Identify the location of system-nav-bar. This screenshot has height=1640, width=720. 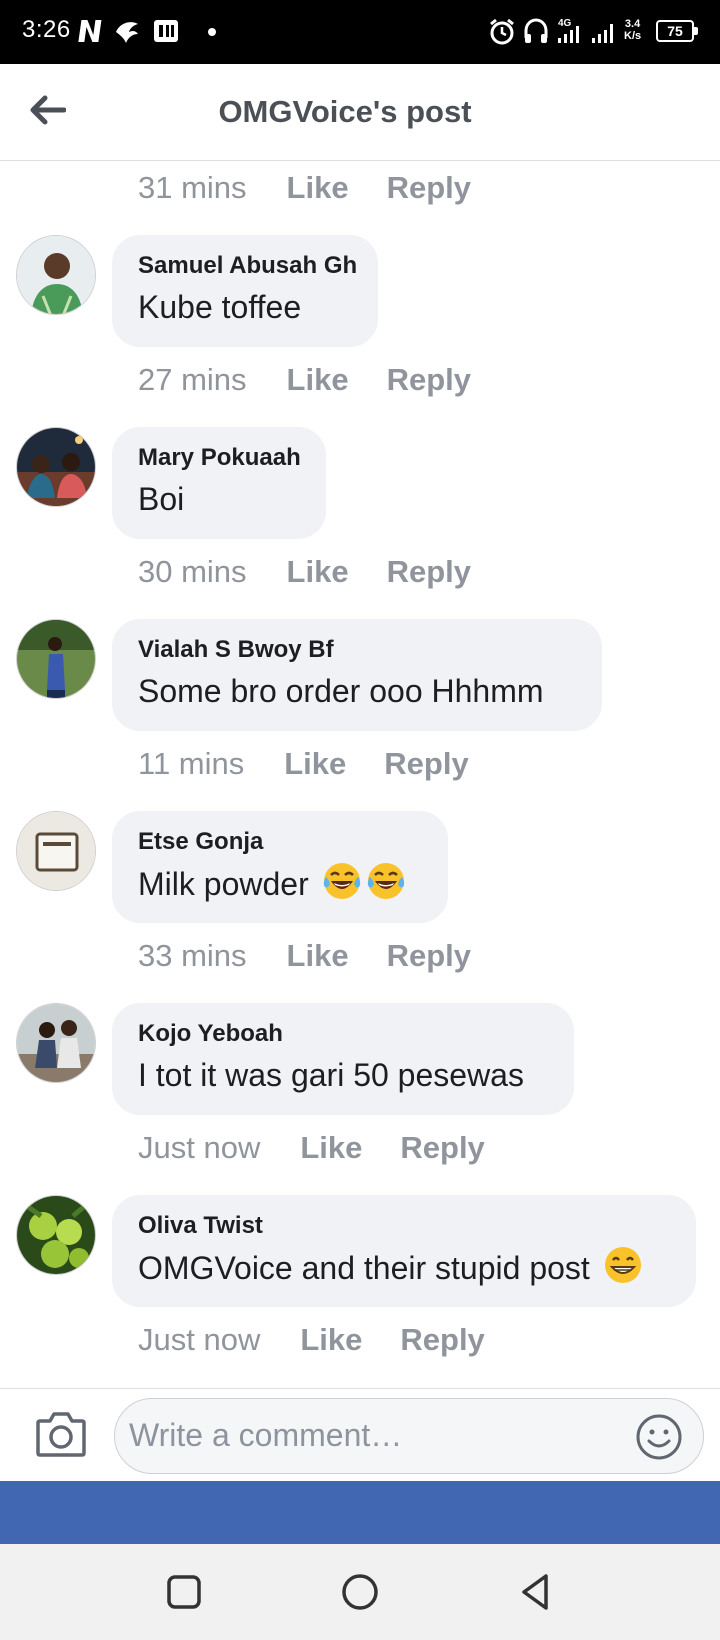
(360, 1592).